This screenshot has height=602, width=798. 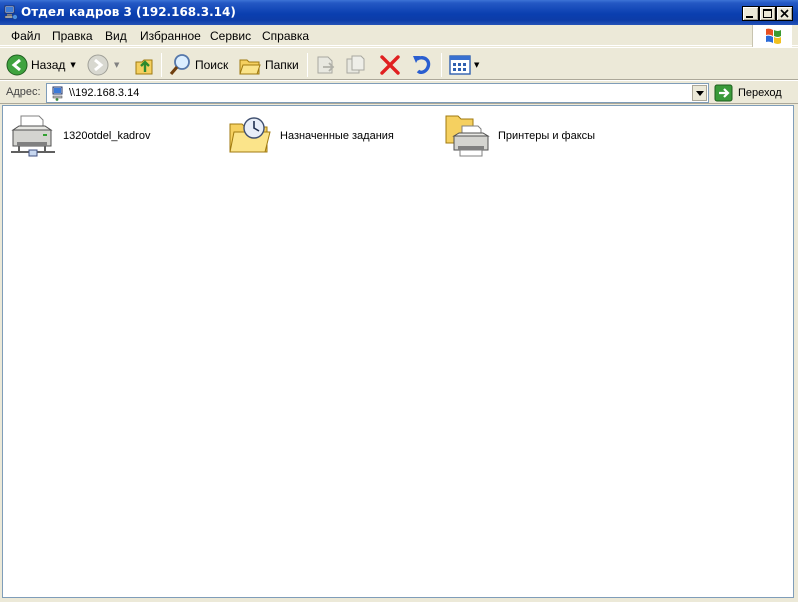 I want to click on windows-logo, so click(x=772, y=36).